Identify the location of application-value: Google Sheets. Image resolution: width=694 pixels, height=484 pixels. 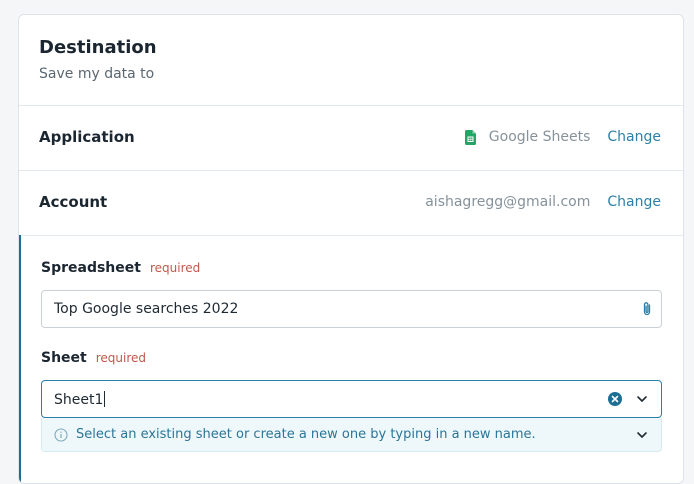
(539, 137).